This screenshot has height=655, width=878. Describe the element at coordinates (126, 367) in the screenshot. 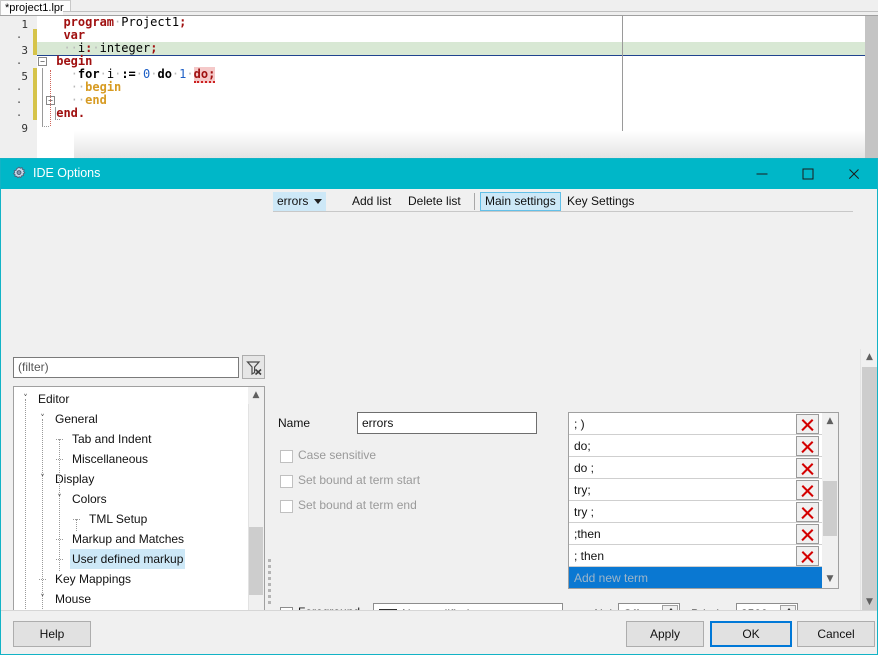

I see `filter-input: (filter)` at that location.